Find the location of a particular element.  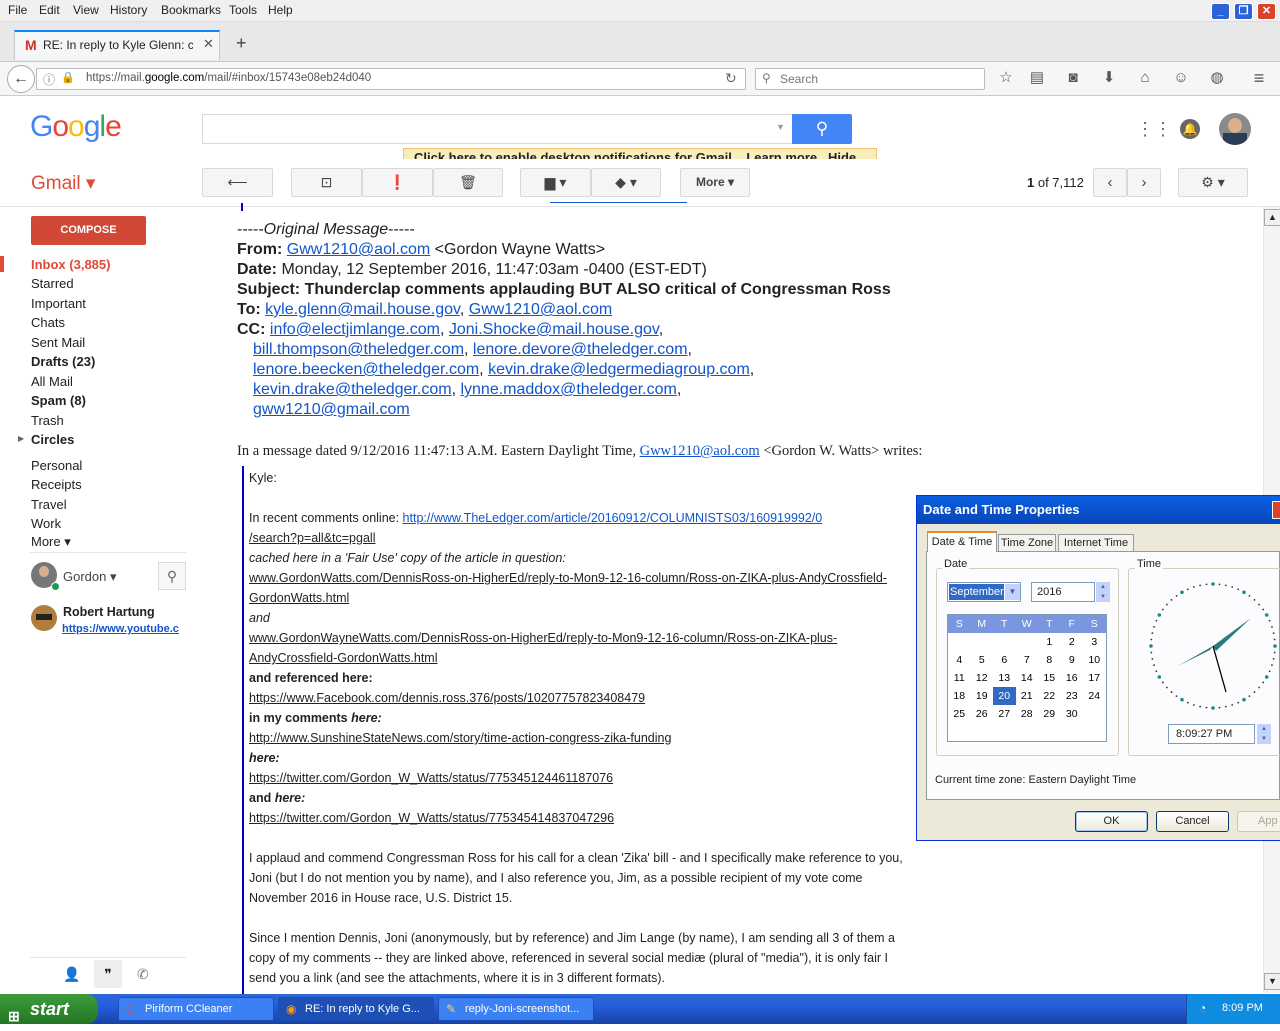

dated-link: Gww1210@aol.com is located at coordinates (700, 451).